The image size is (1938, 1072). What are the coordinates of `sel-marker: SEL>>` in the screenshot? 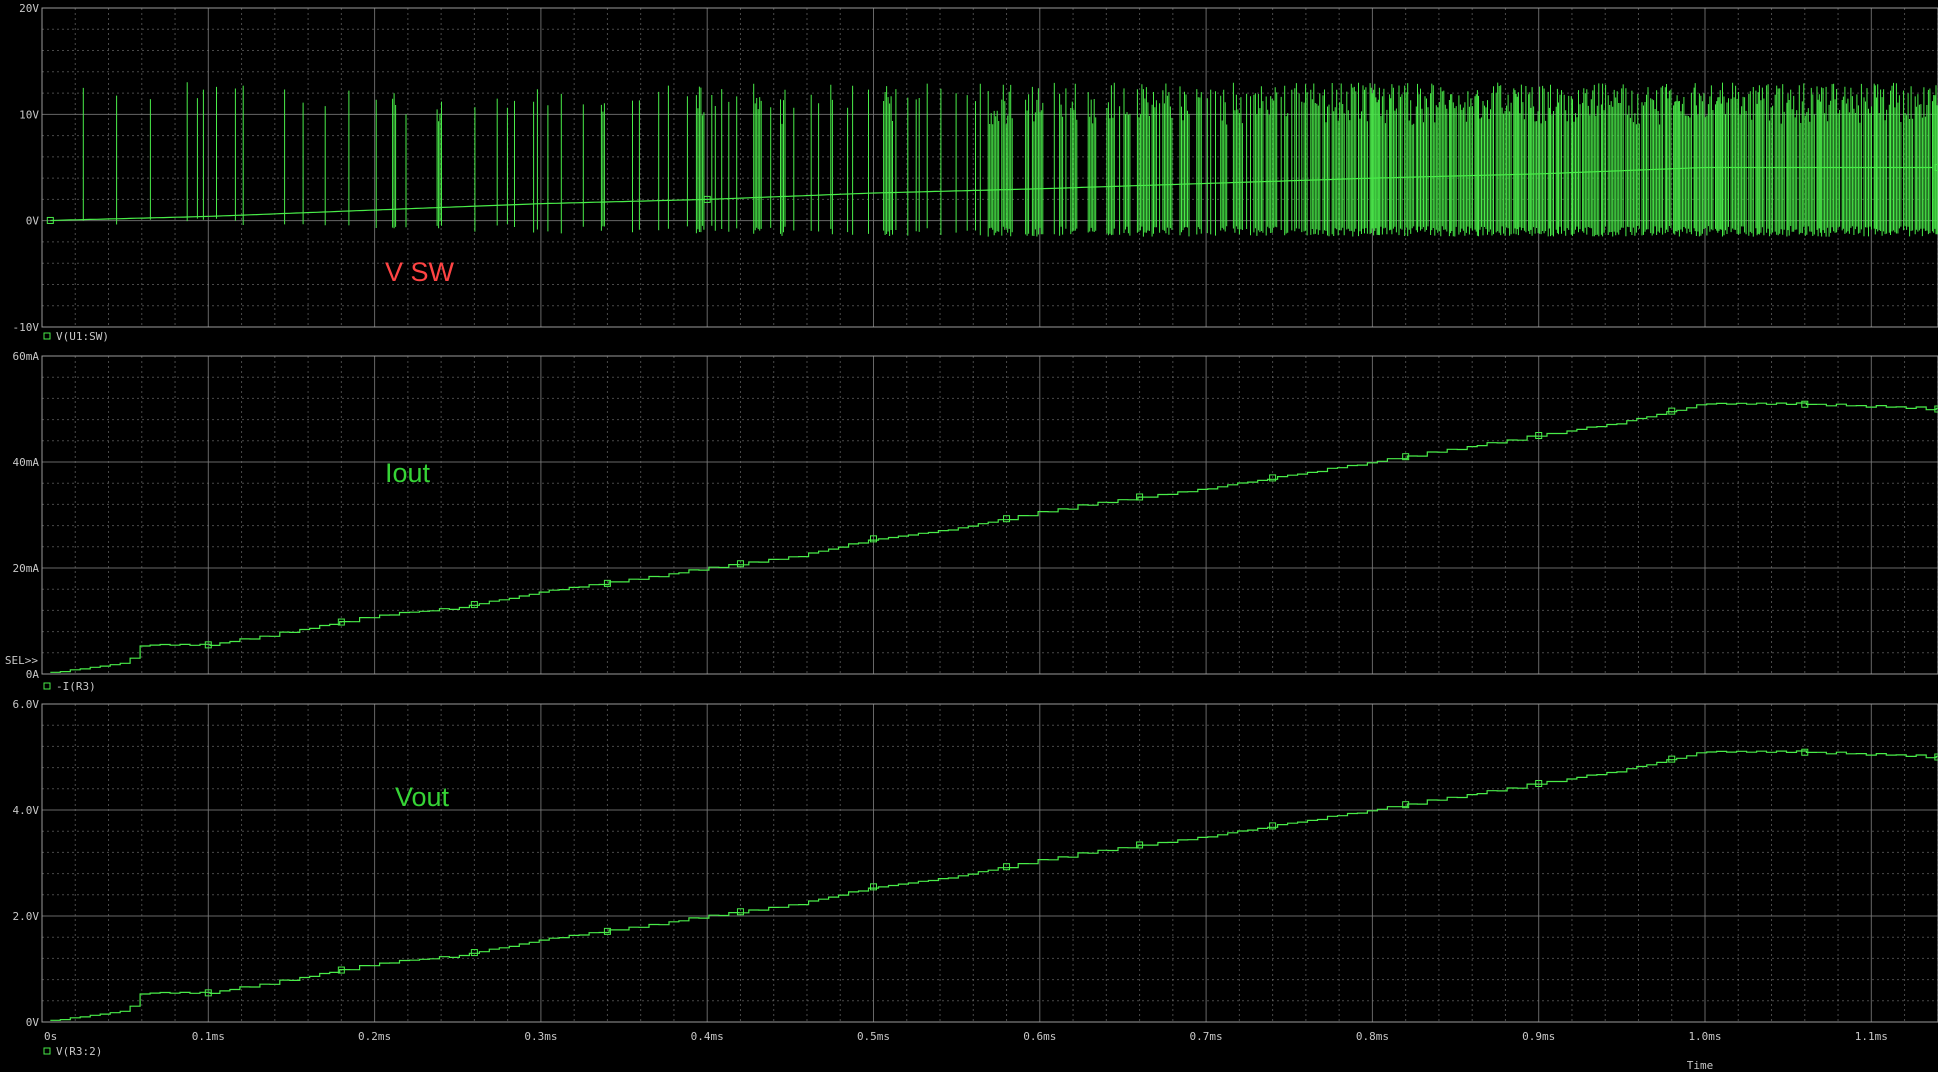 It's located at (21, 660).